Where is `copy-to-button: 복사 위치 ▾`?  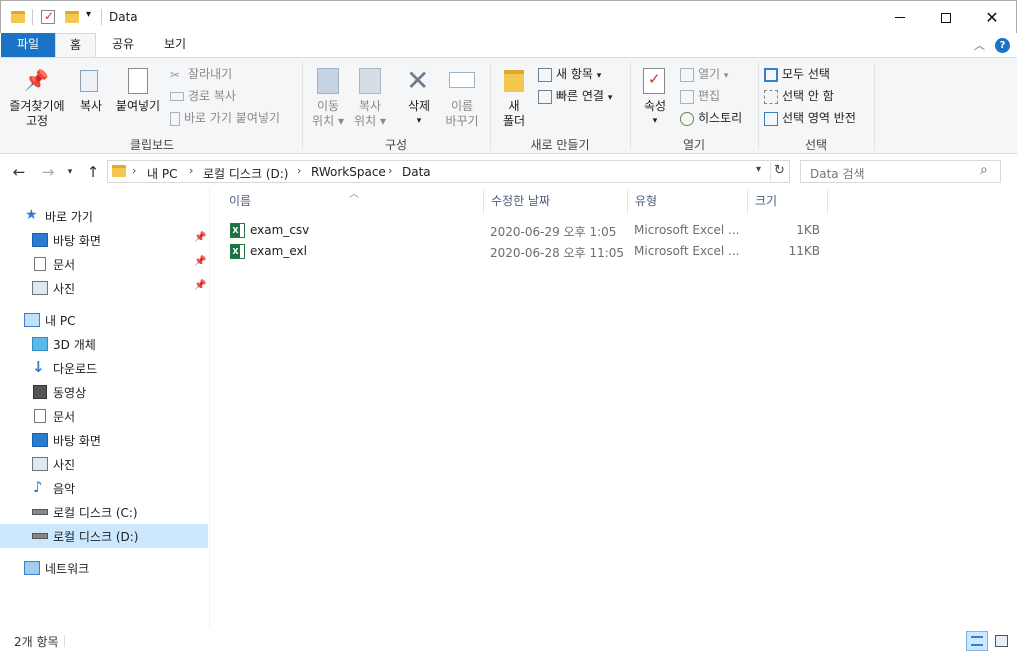
copy-to-button: 복사 위치 ▾ is located at coordinates (370, 97).